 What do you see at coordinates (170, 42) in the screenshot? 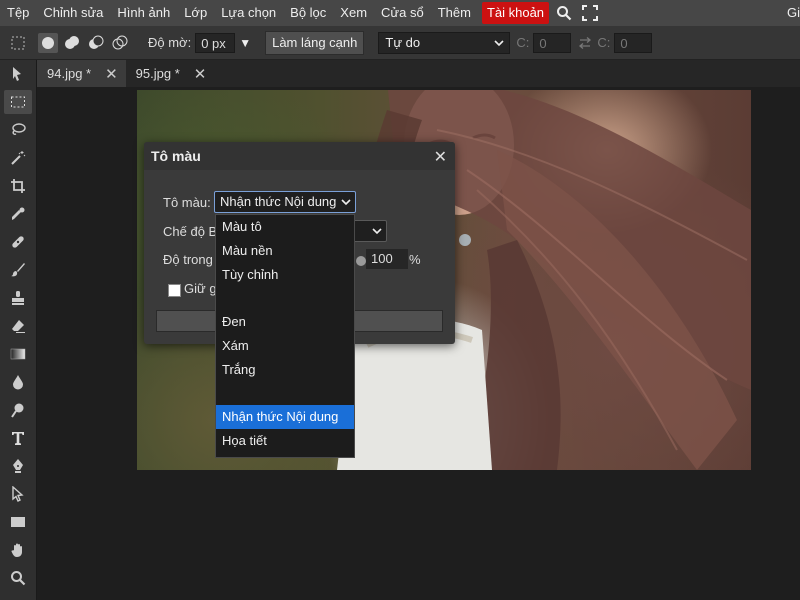
I see `feather-label: Độ mờ:` at bounding box center [170, 42].